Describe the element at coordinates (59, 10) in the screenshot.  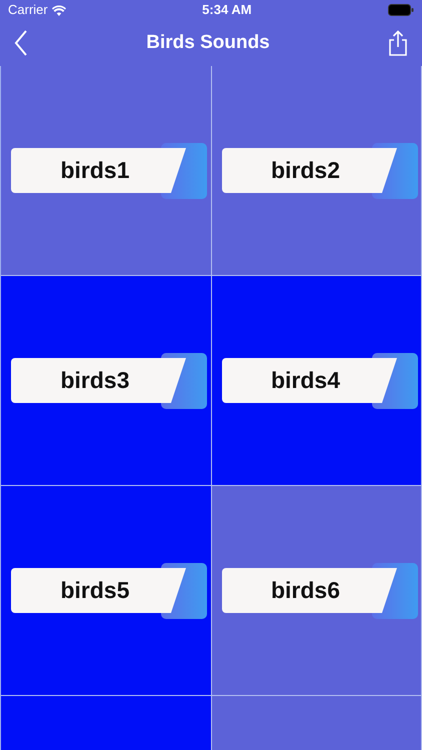
I see `wifi-icon` at that location.